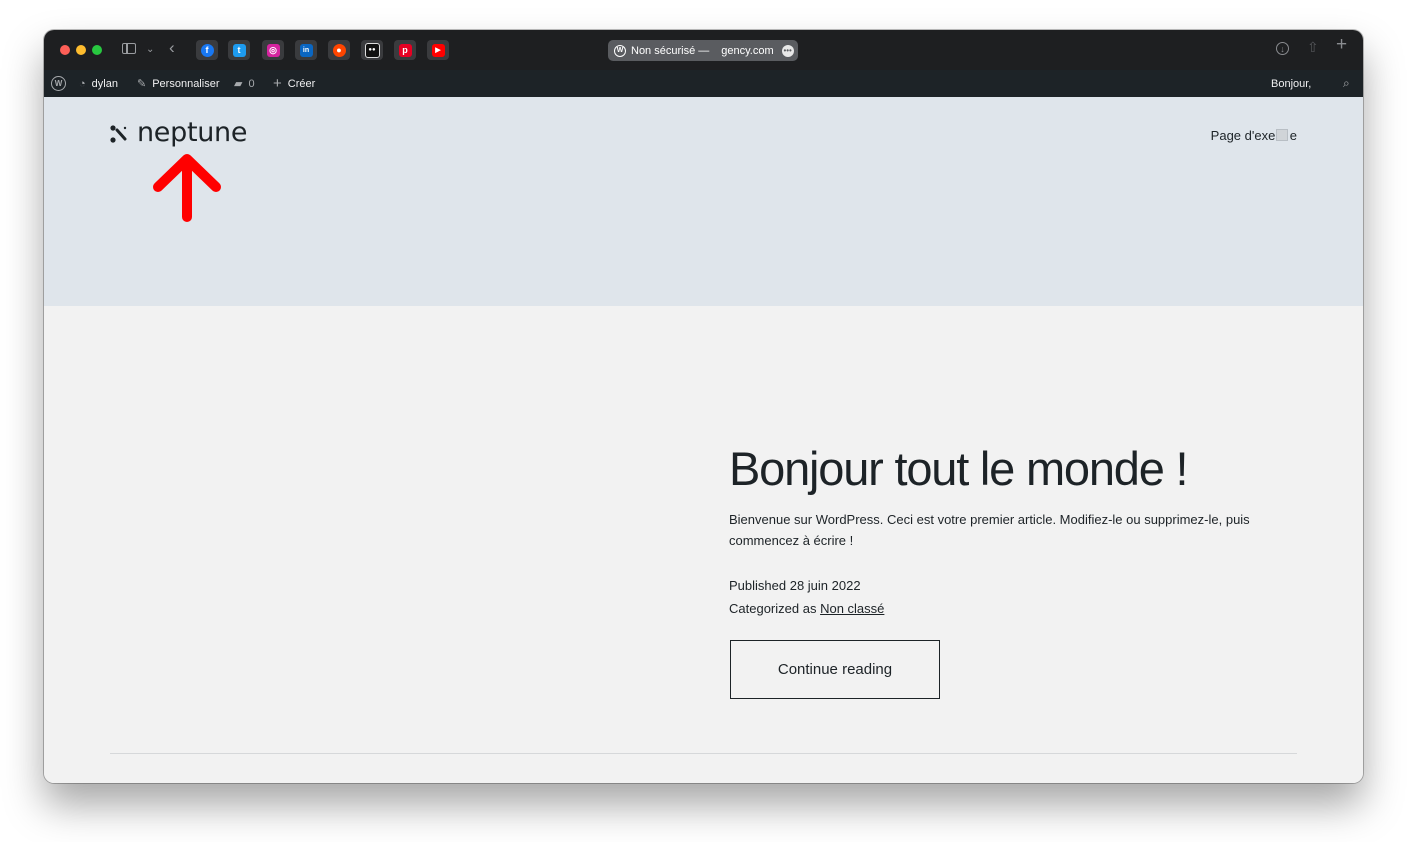  What do you see at coordinates (852, 608) in the screenshot?
I see `post-category-link: Non classé` at bounding box center [852, 608].